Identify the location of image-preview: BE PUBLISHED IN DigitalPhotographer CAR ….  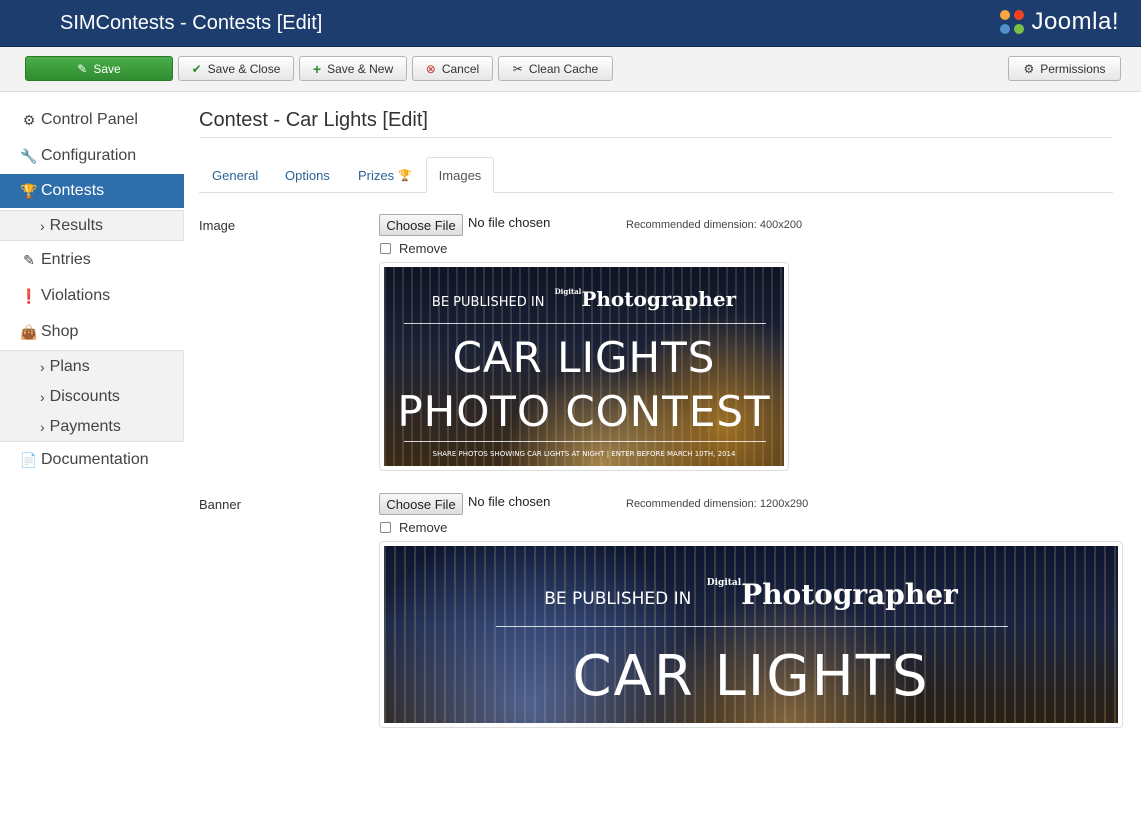
(584, 366).